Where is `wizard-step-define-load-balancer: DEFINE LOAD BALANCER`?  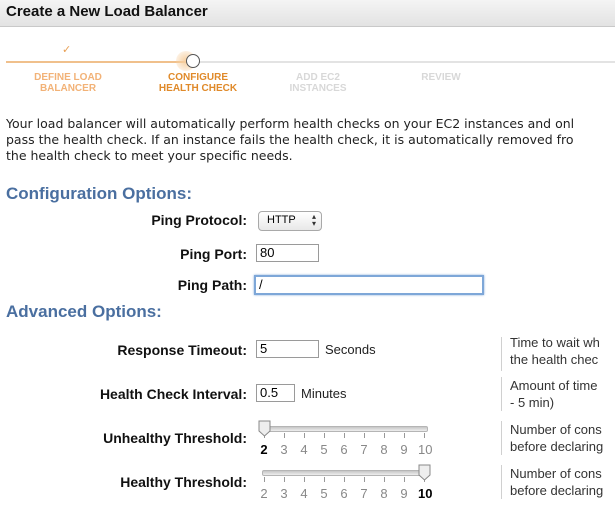 wizard-step-define-load-balancer: DEFINE LOAD BALANCER is located at coordinates (68, 83).